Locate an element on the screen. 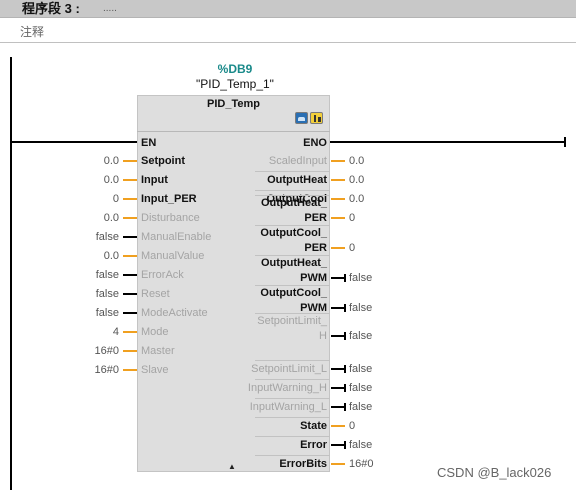 The width and height of the screenshot is (576, 490). watermark: CSDN @B_lack026 is located at coordinates (494, 472).